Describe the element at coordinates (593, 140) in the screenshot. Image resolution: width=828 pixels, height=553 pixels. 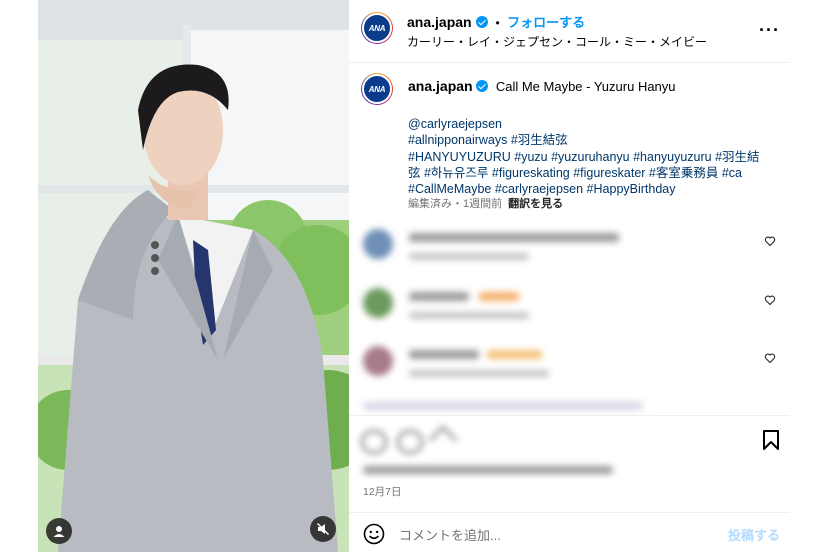
I see `caption-line: #allnipponairways #羽生結弦` at that location.